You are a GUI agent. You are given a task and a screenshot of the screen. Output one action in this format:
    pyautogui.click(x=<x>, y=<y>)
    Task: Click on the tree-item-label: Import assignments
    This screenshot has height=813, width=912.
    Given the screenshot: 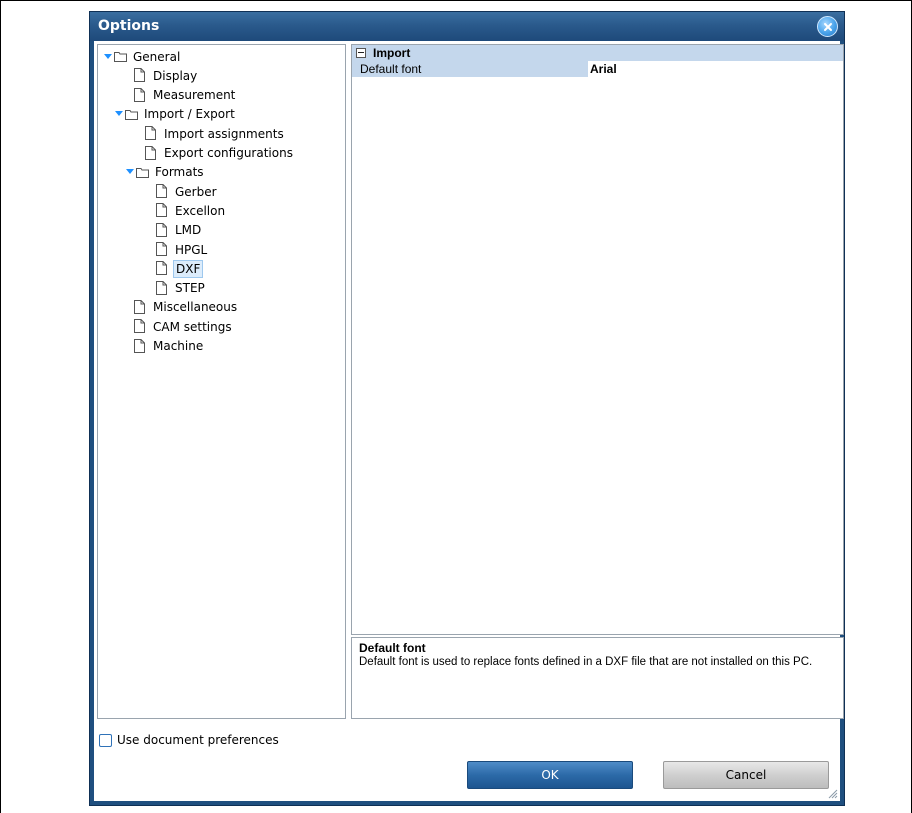 What is the action you would take?
    pyautogui.click(x=224, y=133)
    